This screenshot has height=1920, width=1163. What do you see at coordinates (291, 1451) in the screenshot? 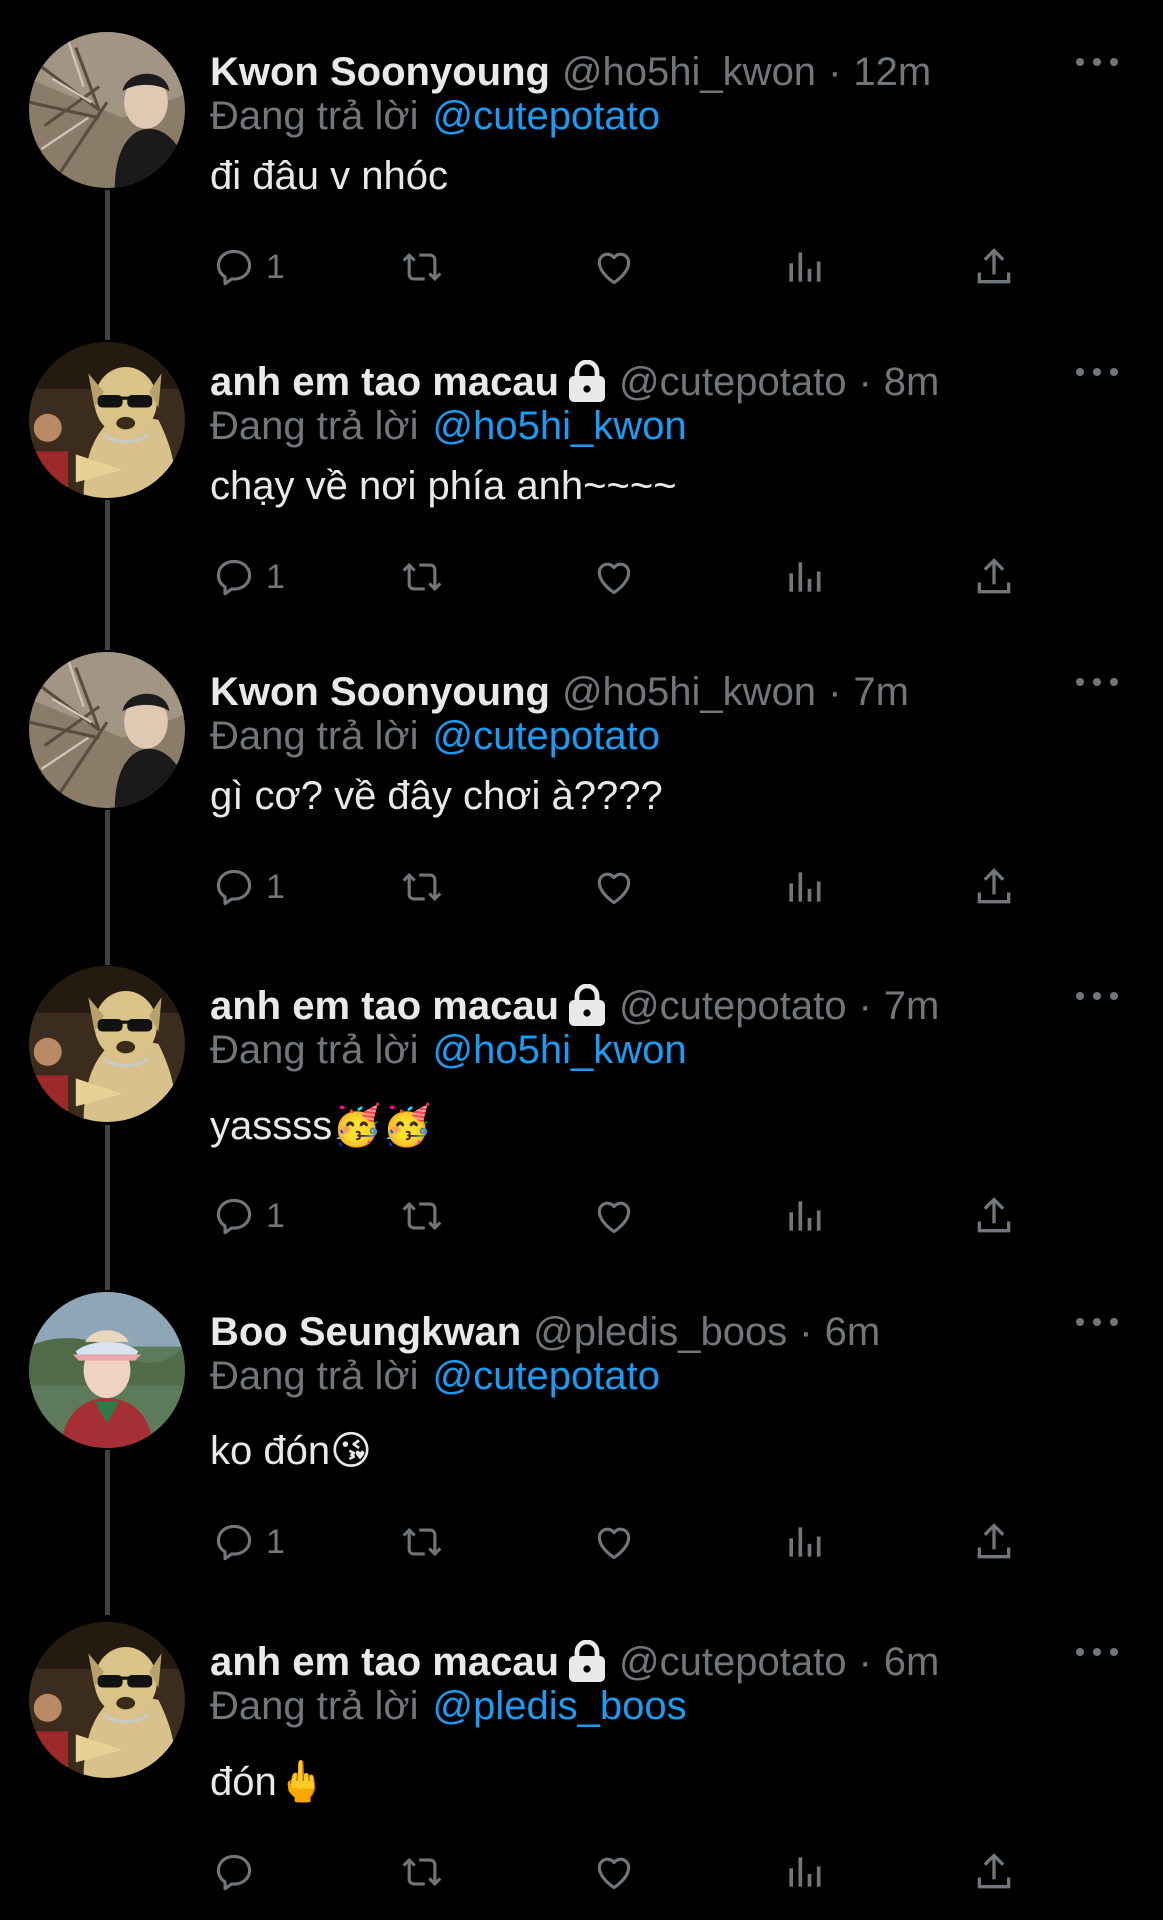
I see `tweet-text: ko đón😘` at bounding box center [291, 1451].